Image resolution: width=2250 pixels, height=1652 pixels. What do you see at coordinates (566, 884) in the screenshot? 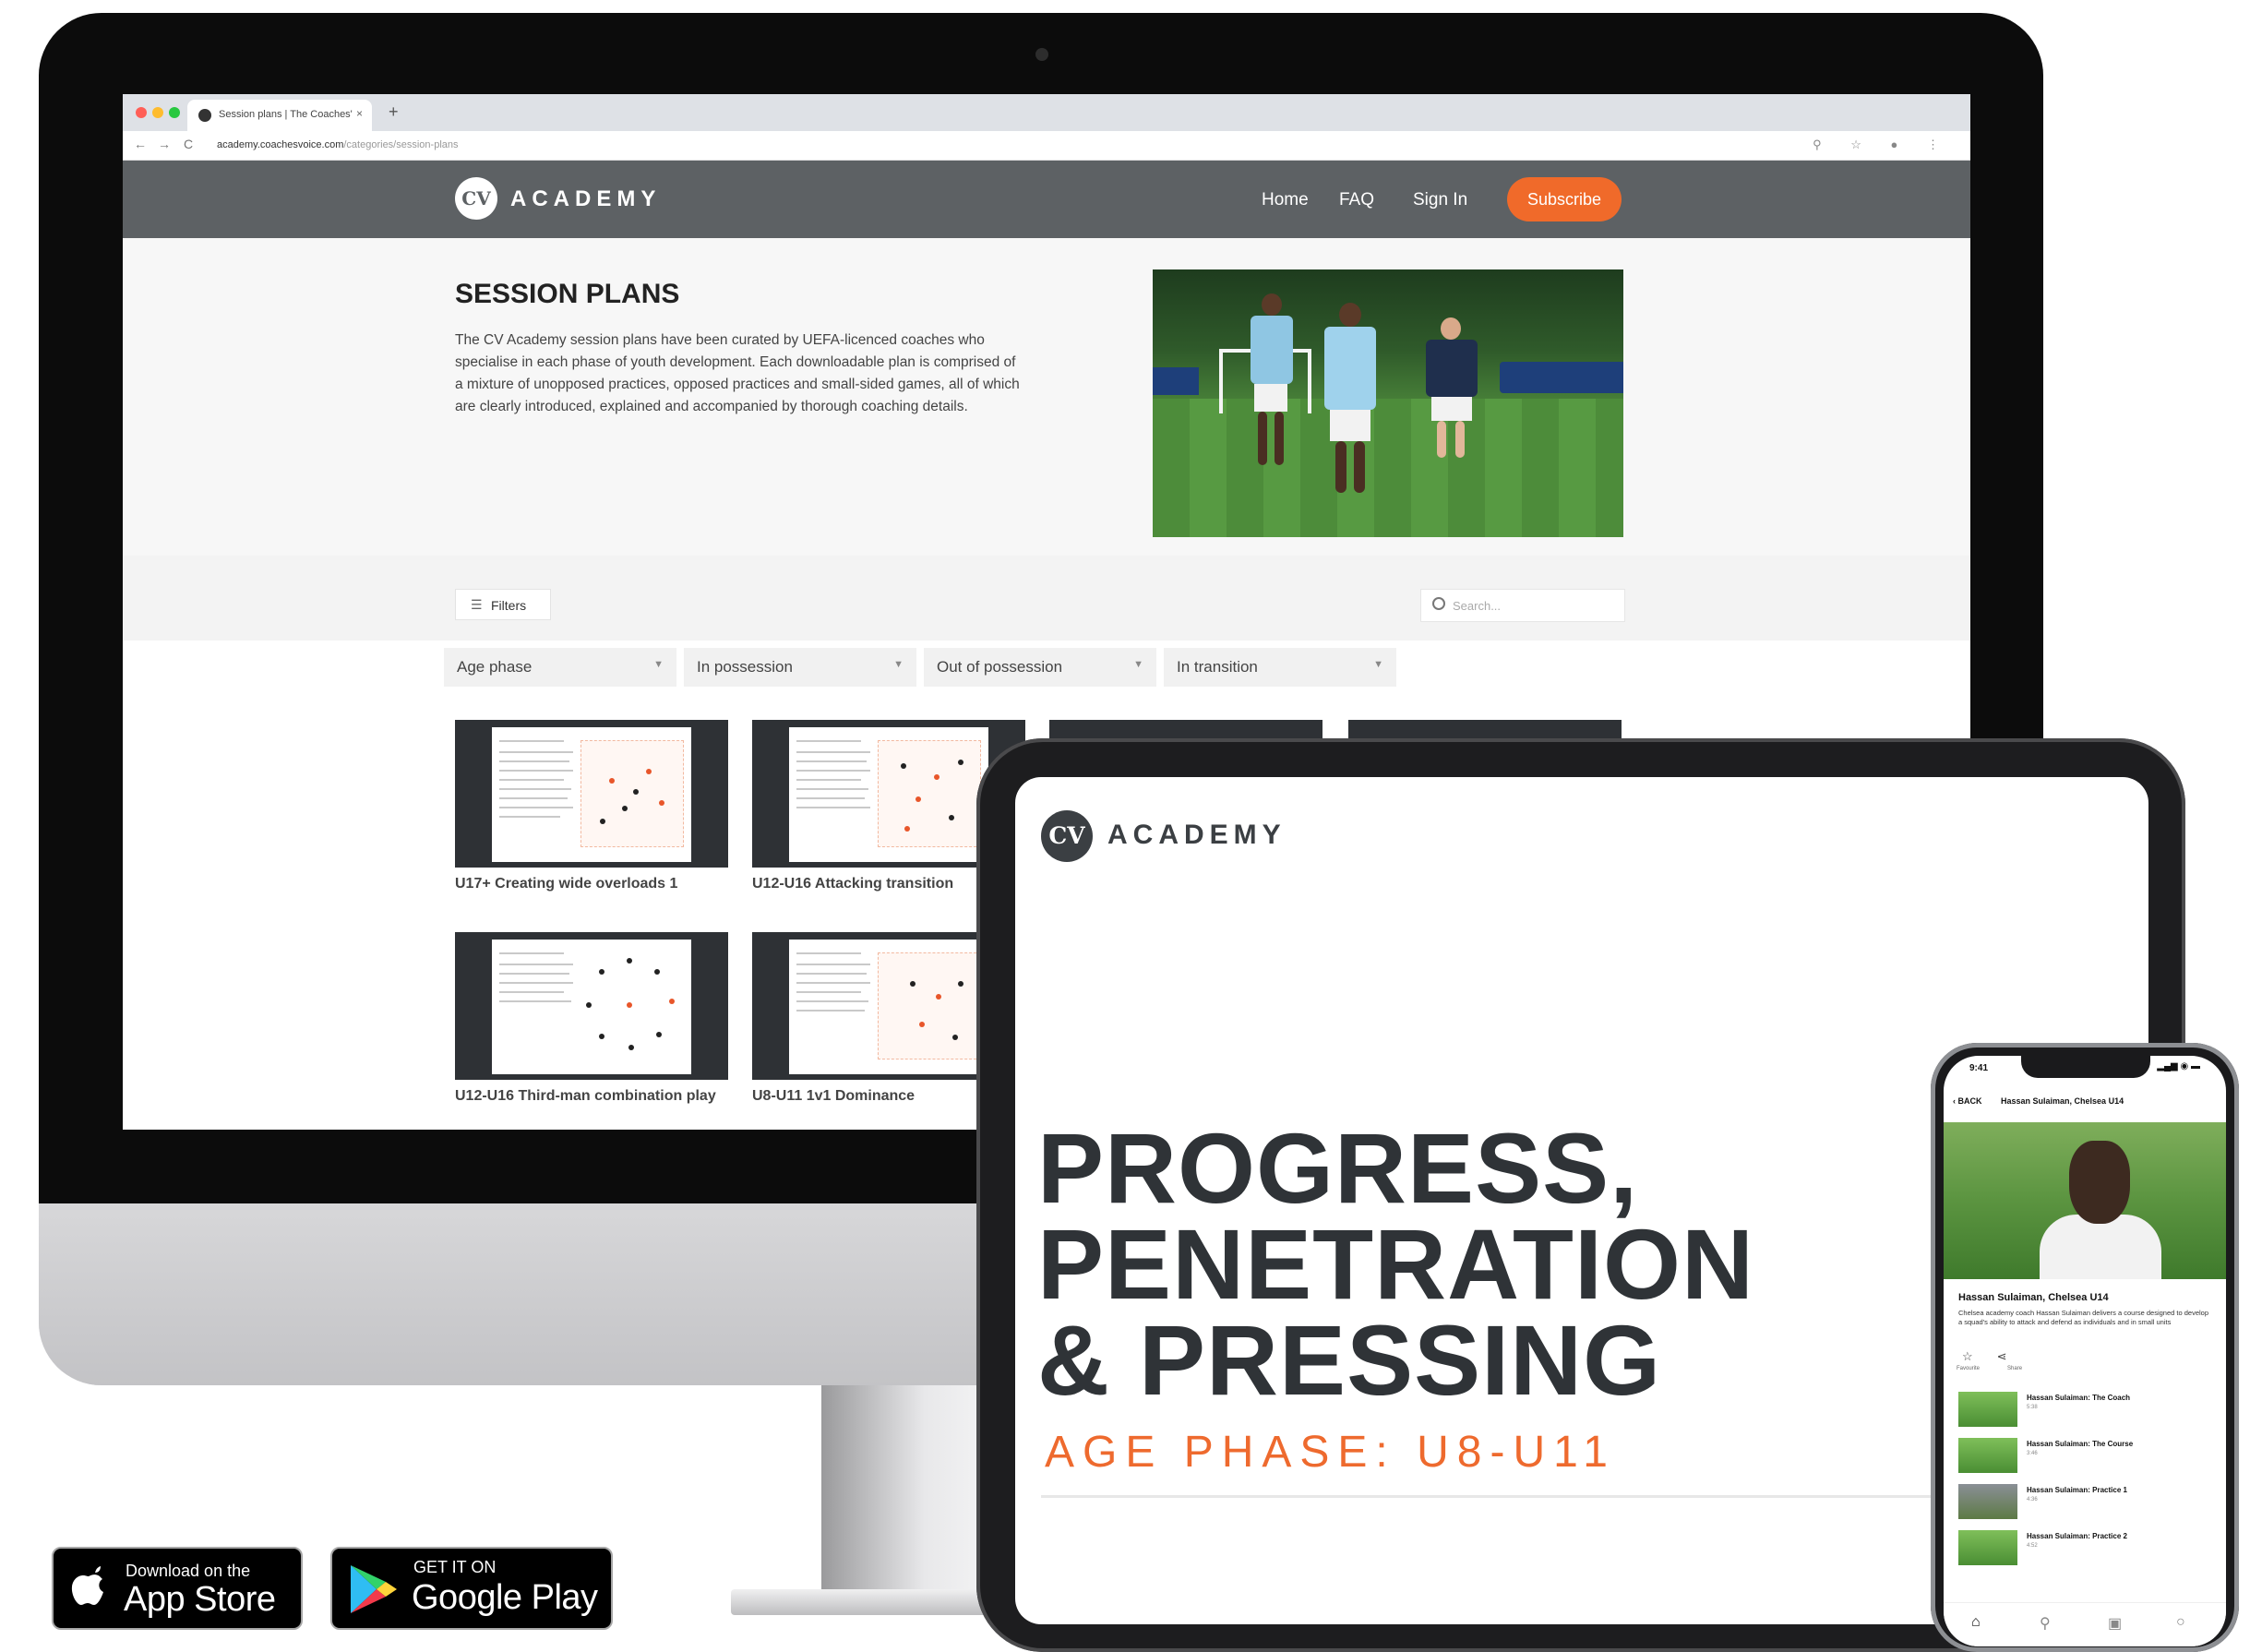
I see `session-card-title: U17+ Creating wide overloads 1` at bounding box center [566, 884].